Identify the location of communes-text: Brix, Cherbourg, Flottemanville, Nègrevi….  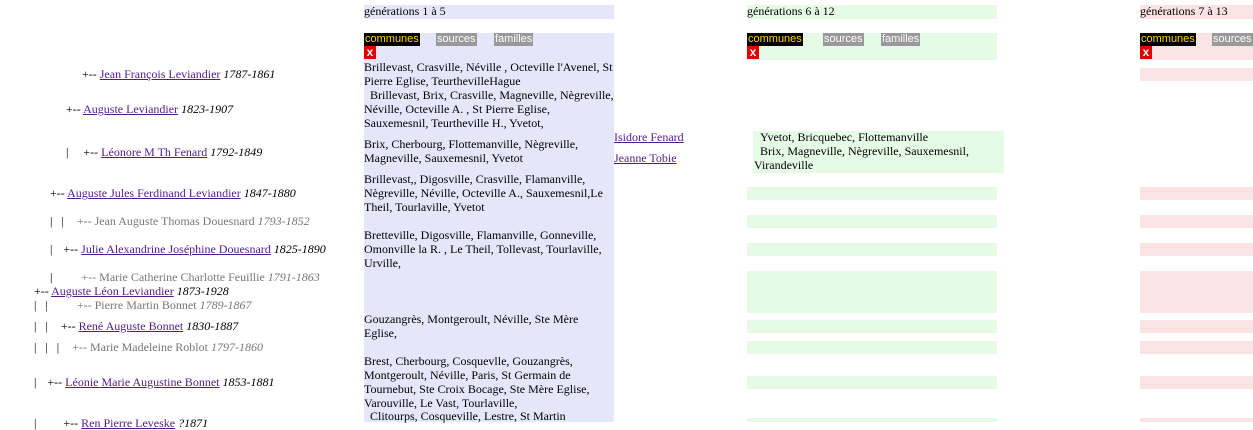
(471, 151).